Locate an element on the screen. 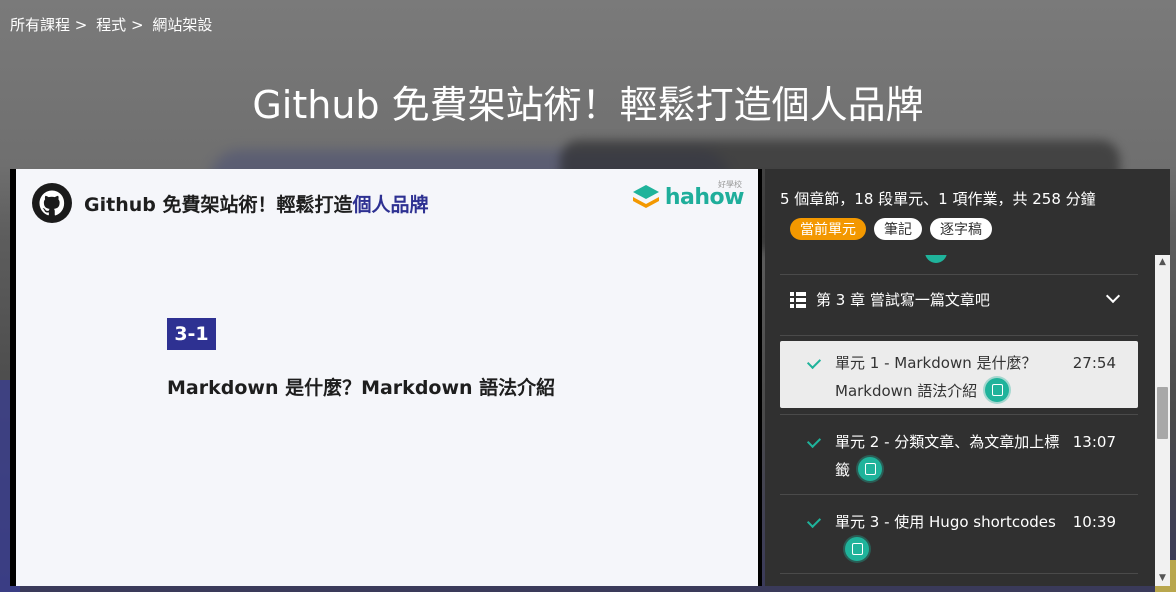  unit-item: 單元 2 - 分類文章、為文章加上標籤 13:07 is located at coordinates (959, 453).